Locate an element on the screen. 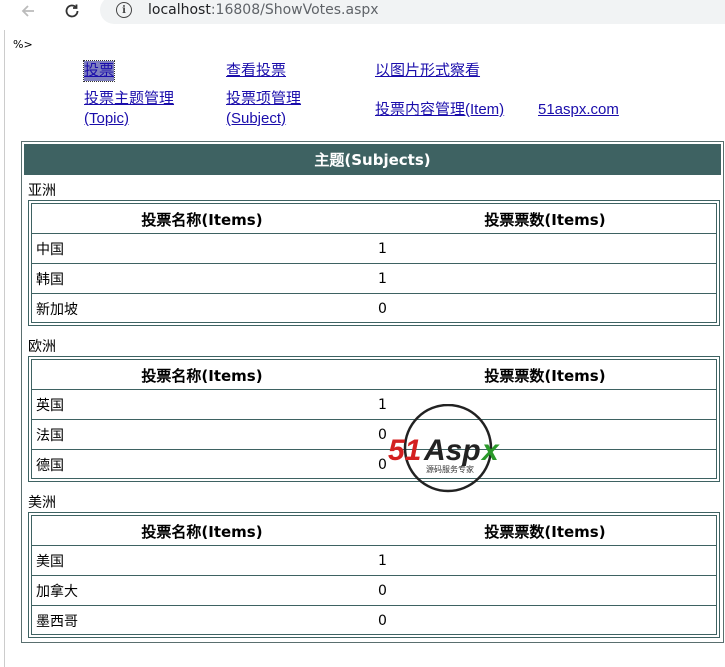  table-row: 美国 1 is located at coordinates (374, 561).